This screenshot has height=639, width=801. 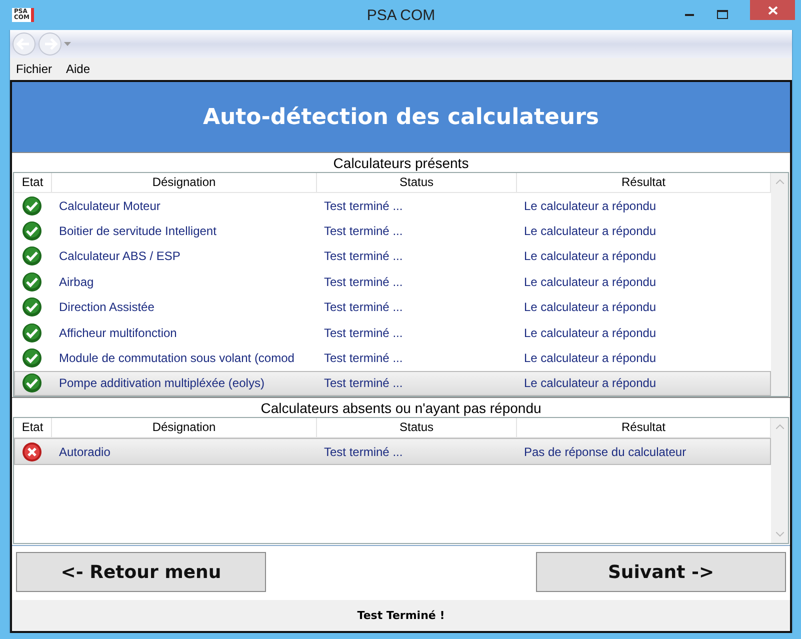 I want to click on table-cell-text: Pas de réponse du calculateur, so click(x=605, y=451).